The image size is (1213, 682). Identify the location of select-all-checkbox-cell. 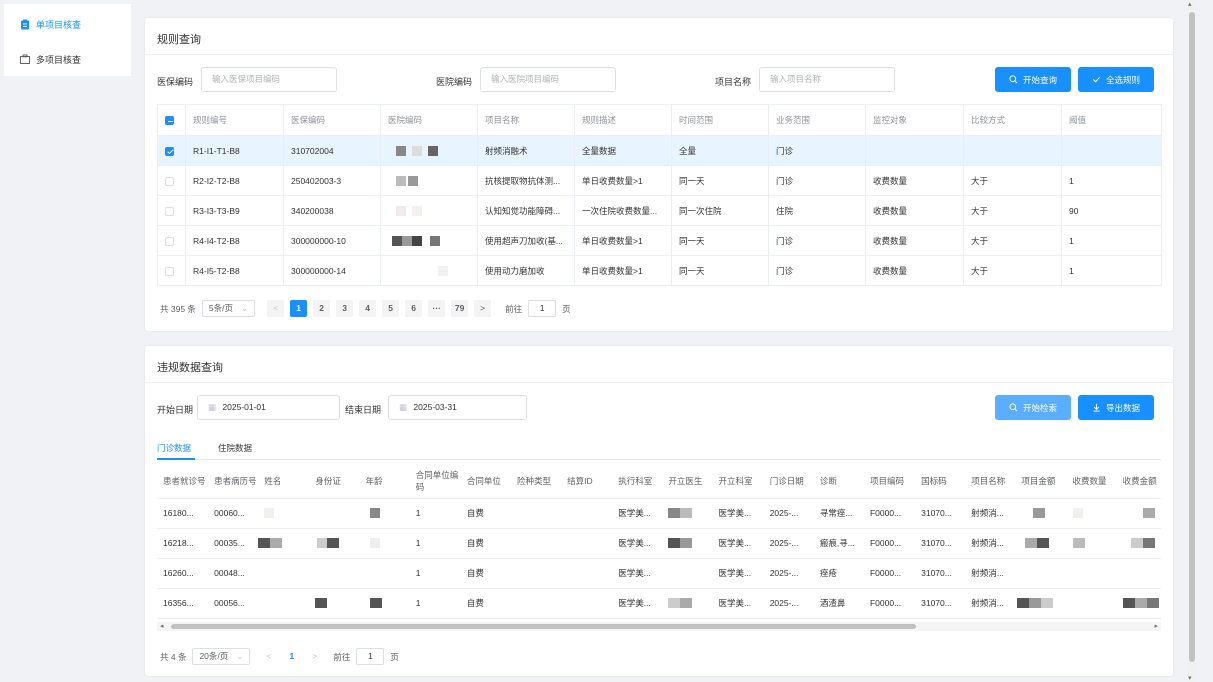
(171, 120).